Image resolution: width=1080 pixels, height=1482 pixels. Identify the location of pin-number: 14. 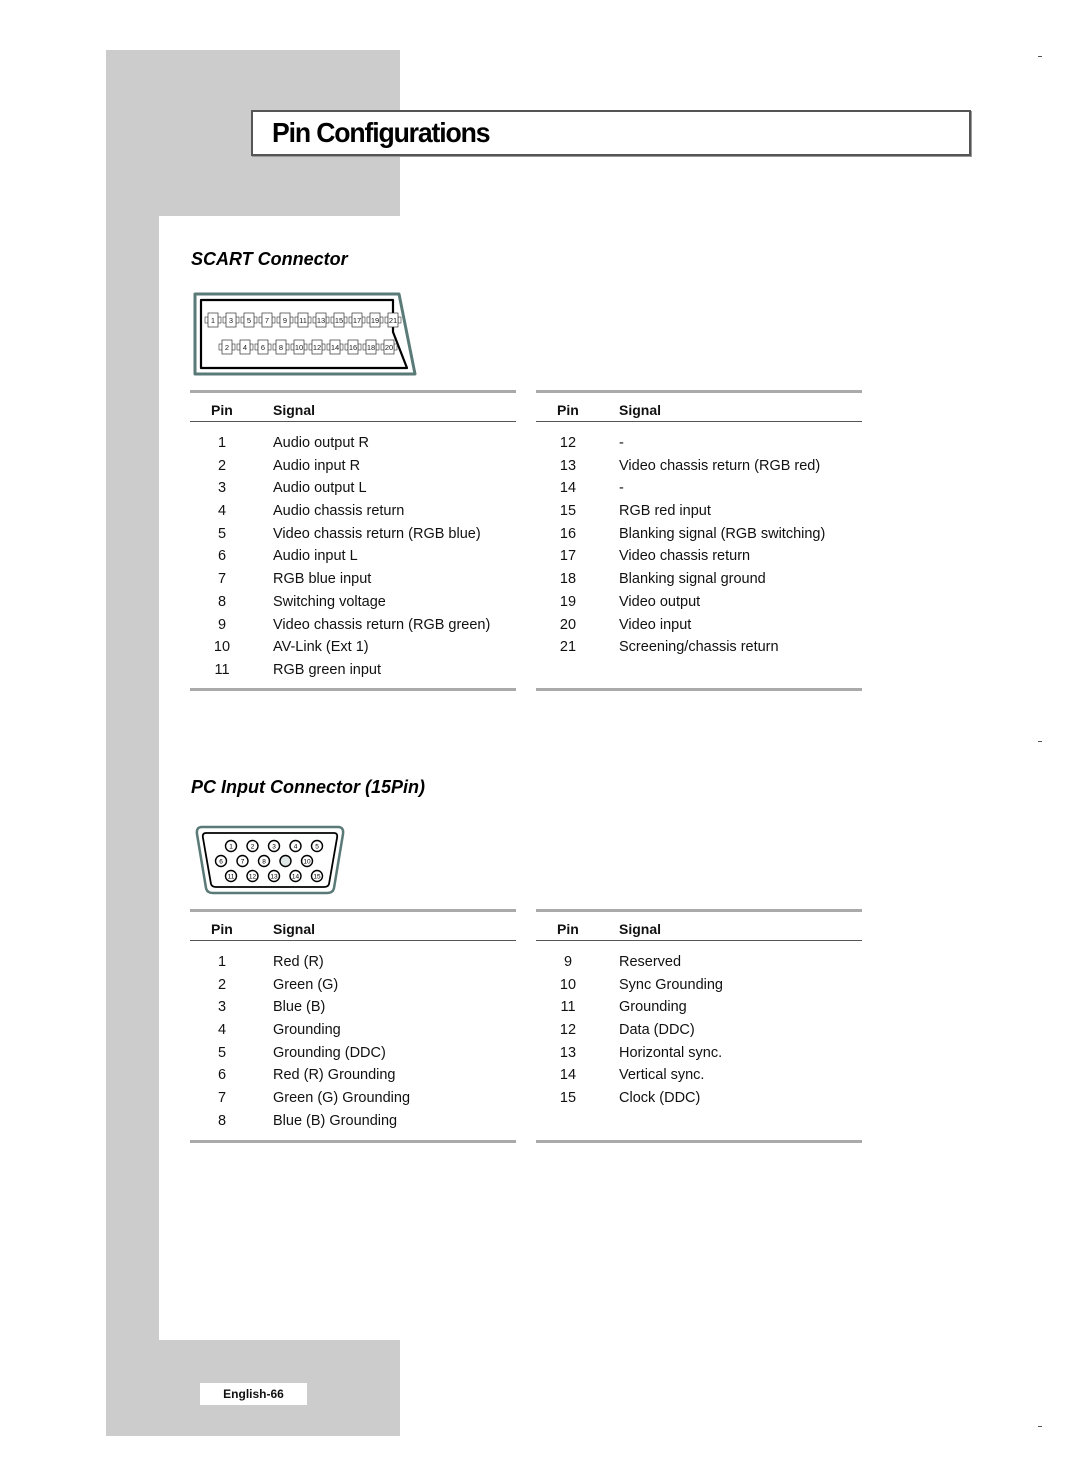
(568, 488).